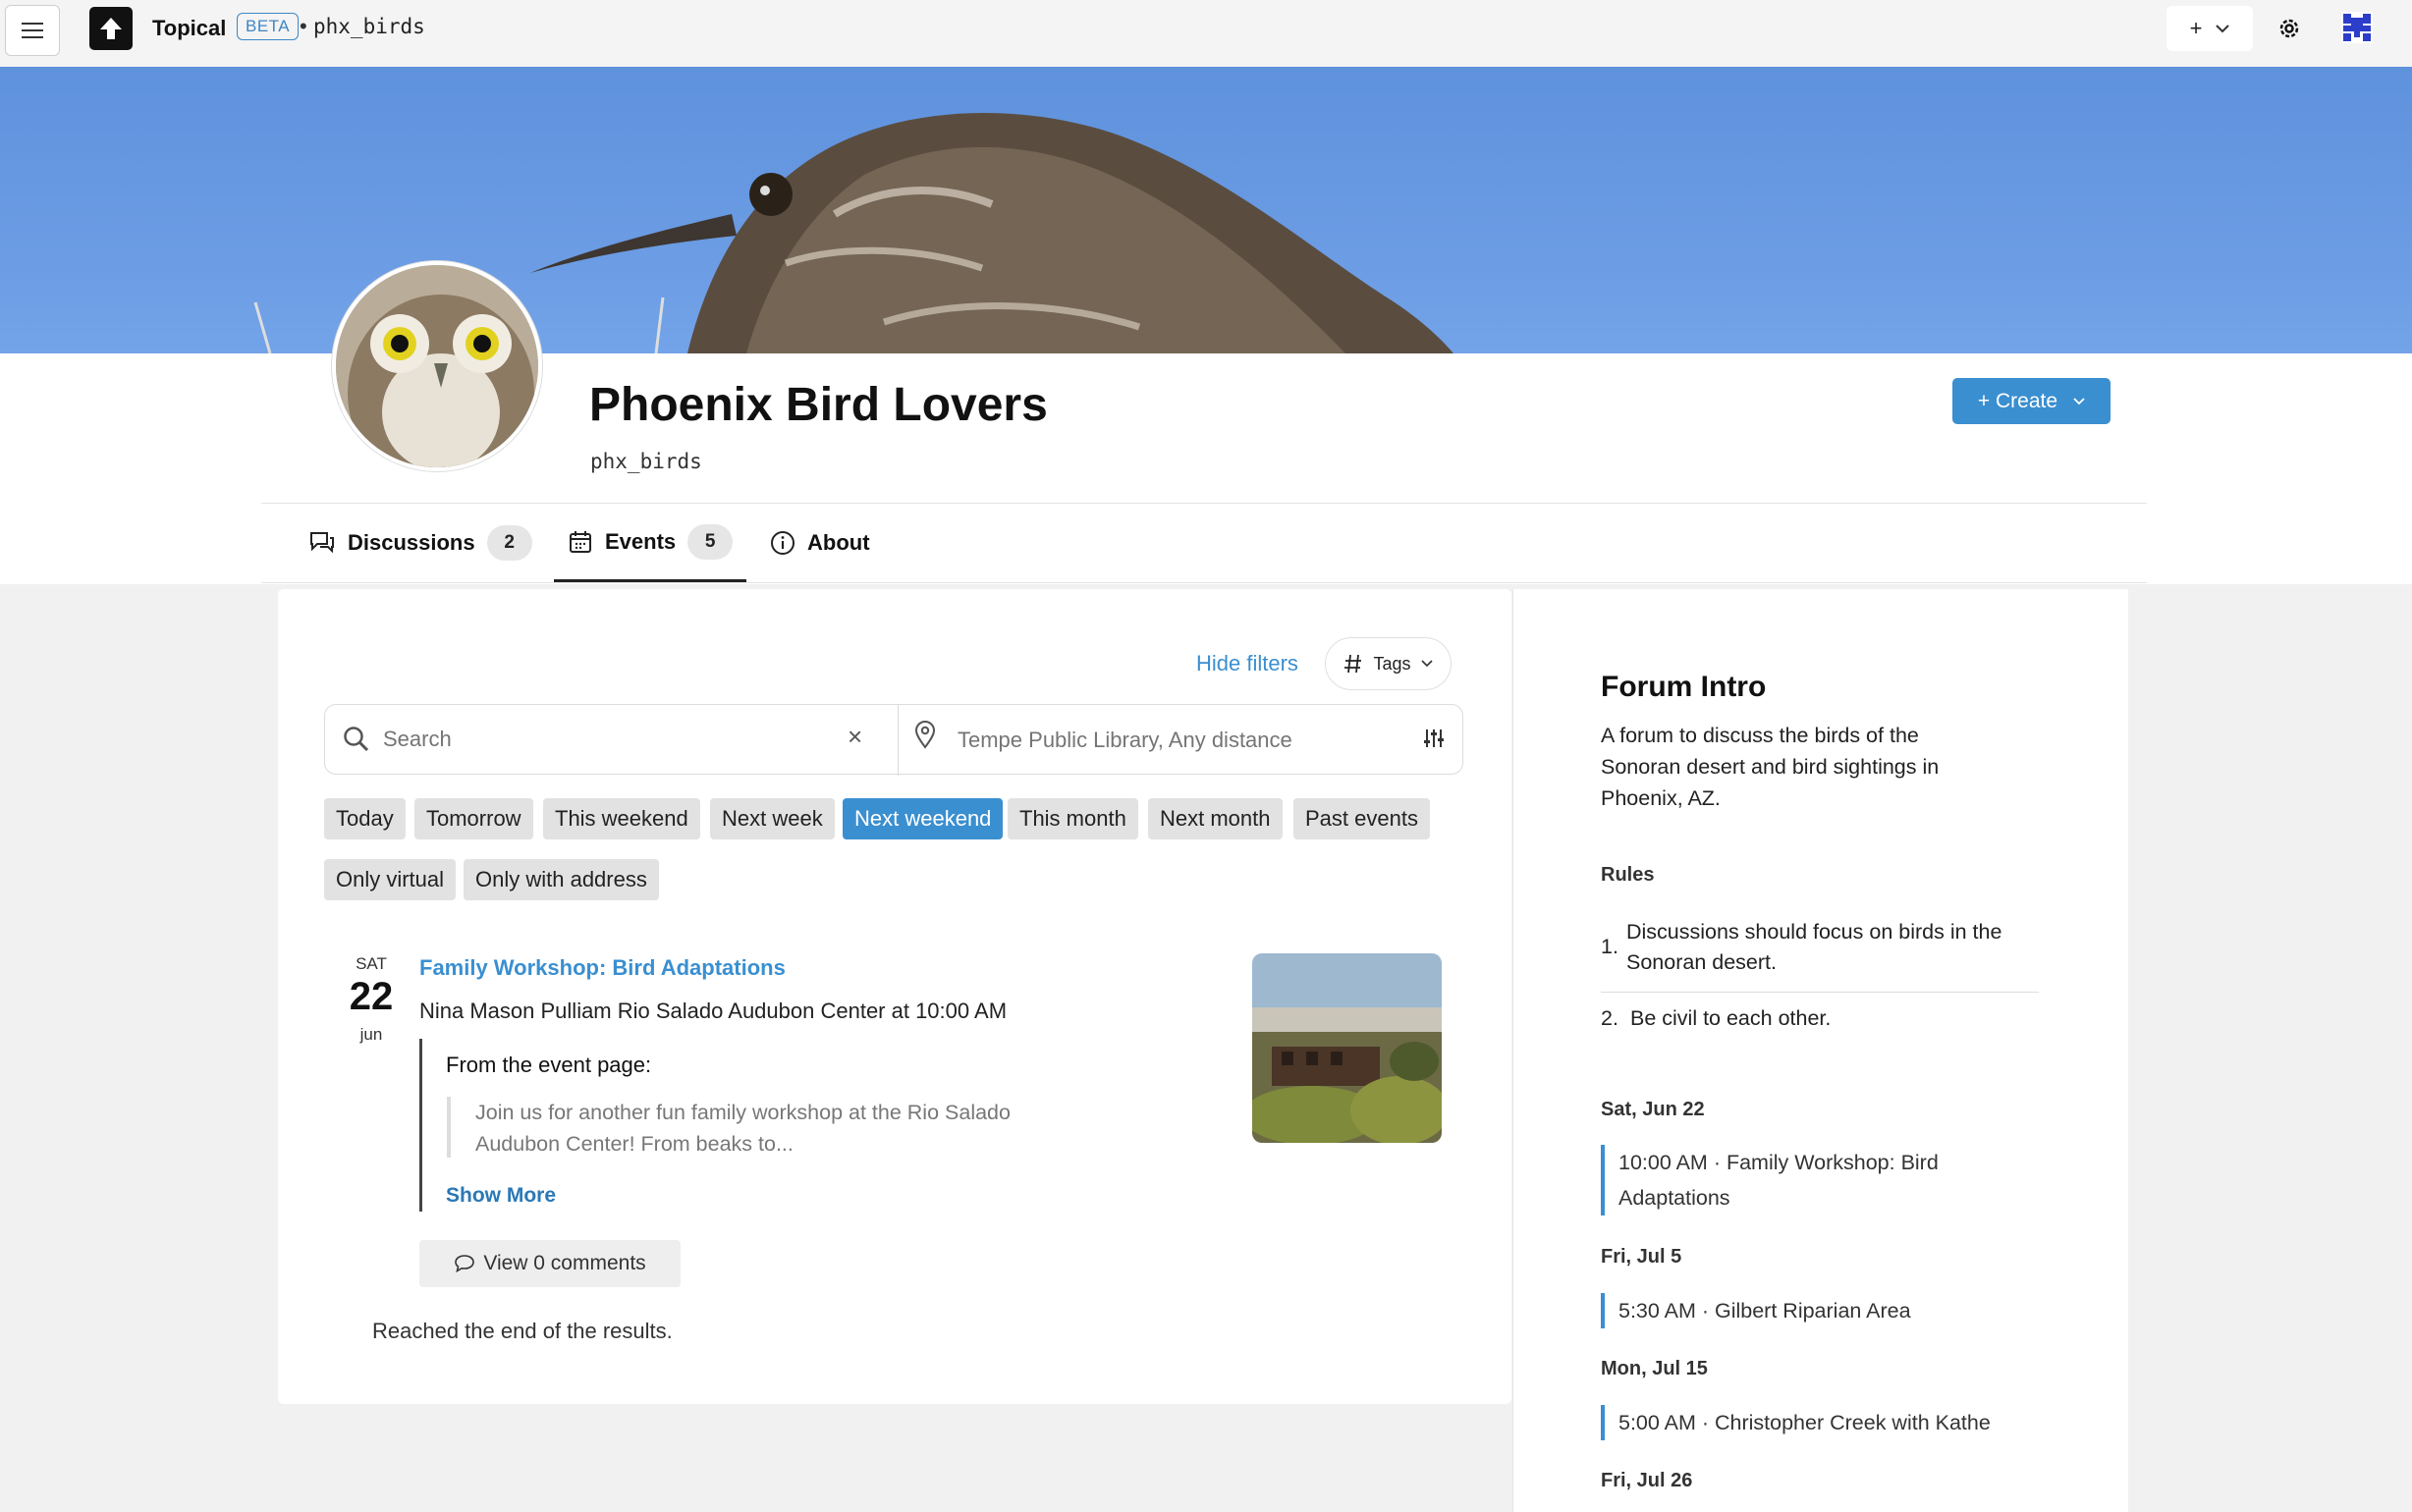  I want to click on schedule-day-heading: Mon, Jul 15, so click(1654, 1368).